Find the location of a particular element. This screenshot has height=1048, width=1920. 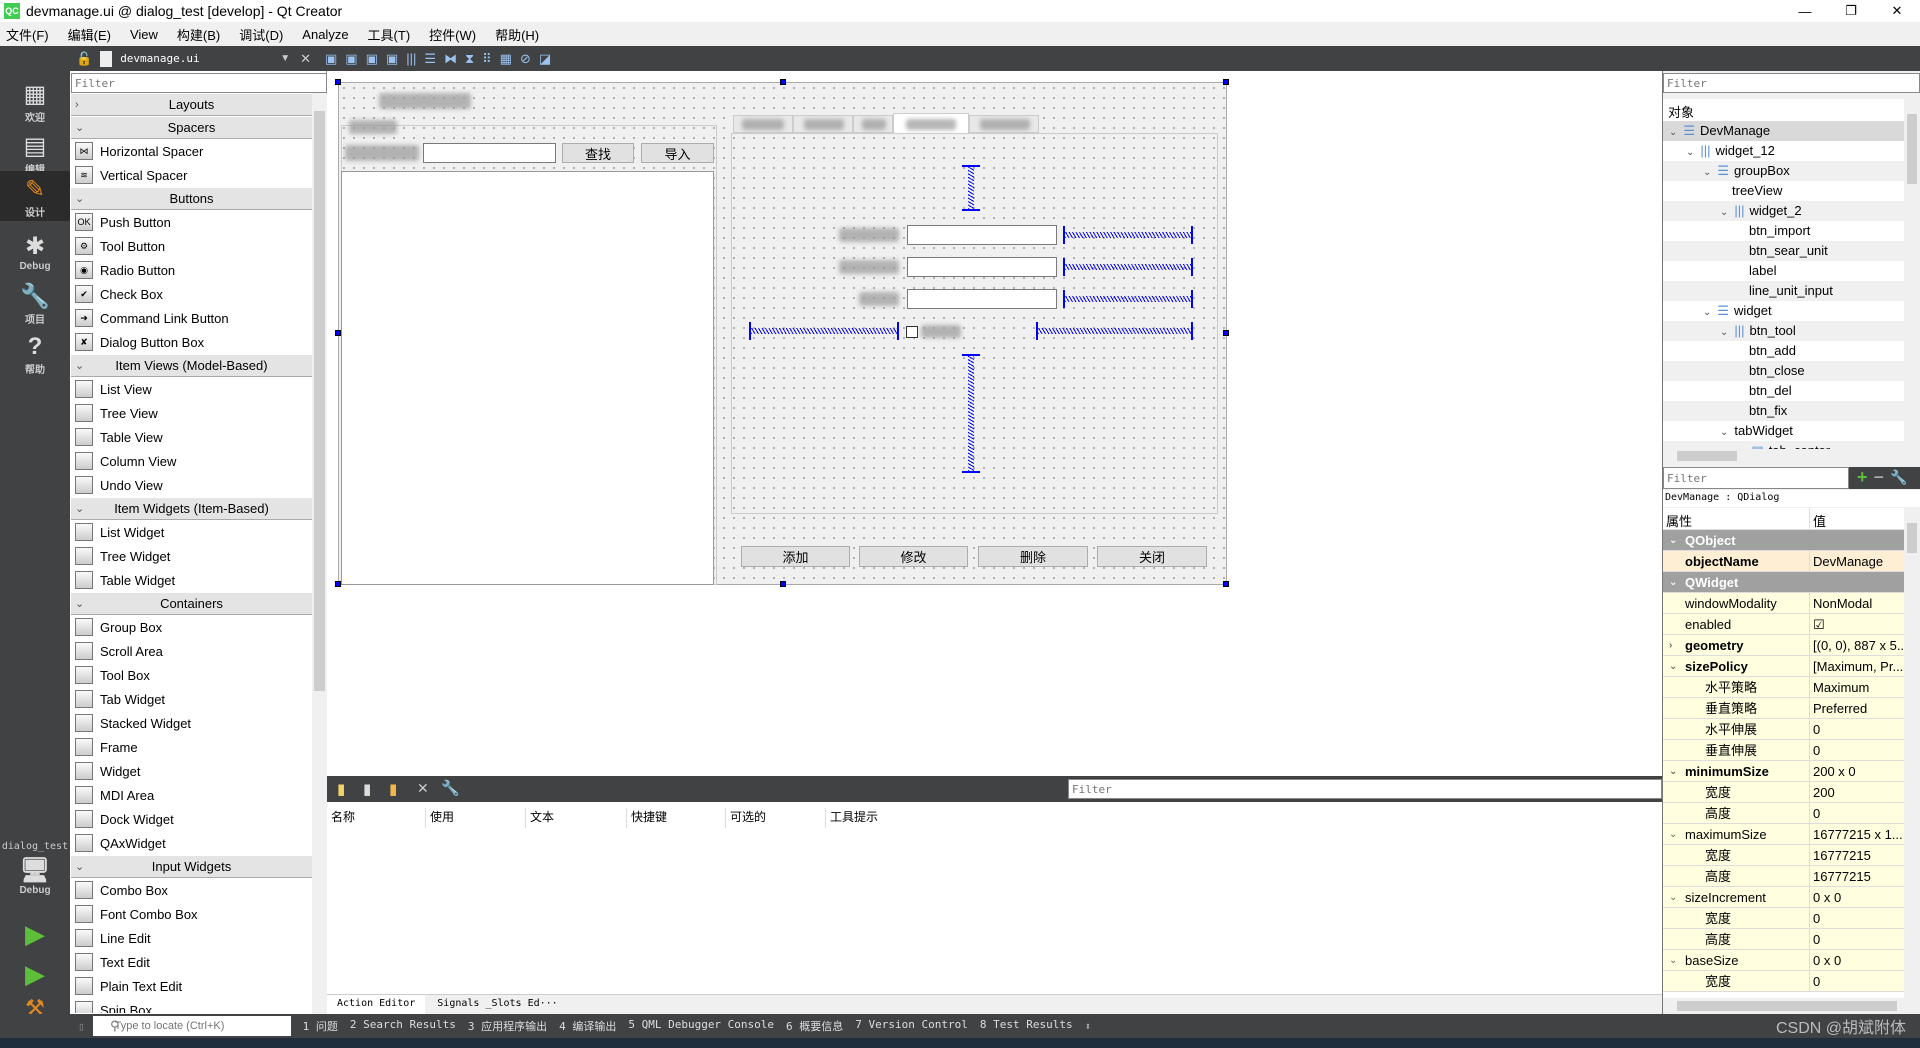

category-item-views-model-based-: ⌄ Item Views (Model-Based) is located at coordinates (191, 365).